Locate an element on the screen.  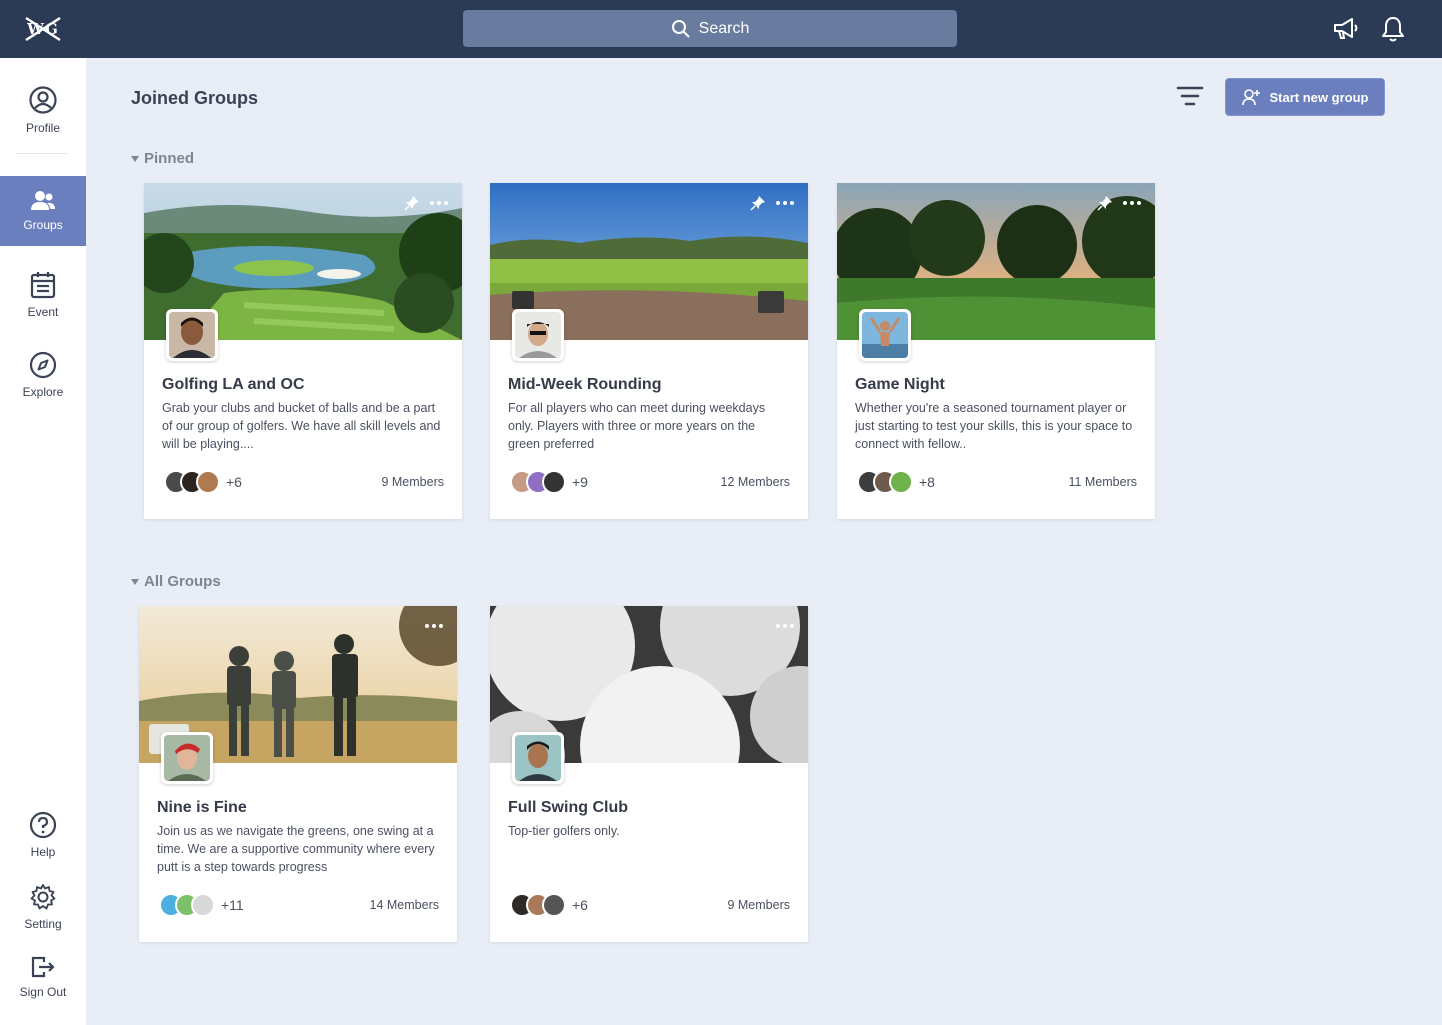
gear-icon is located at coordinates (43, 897).